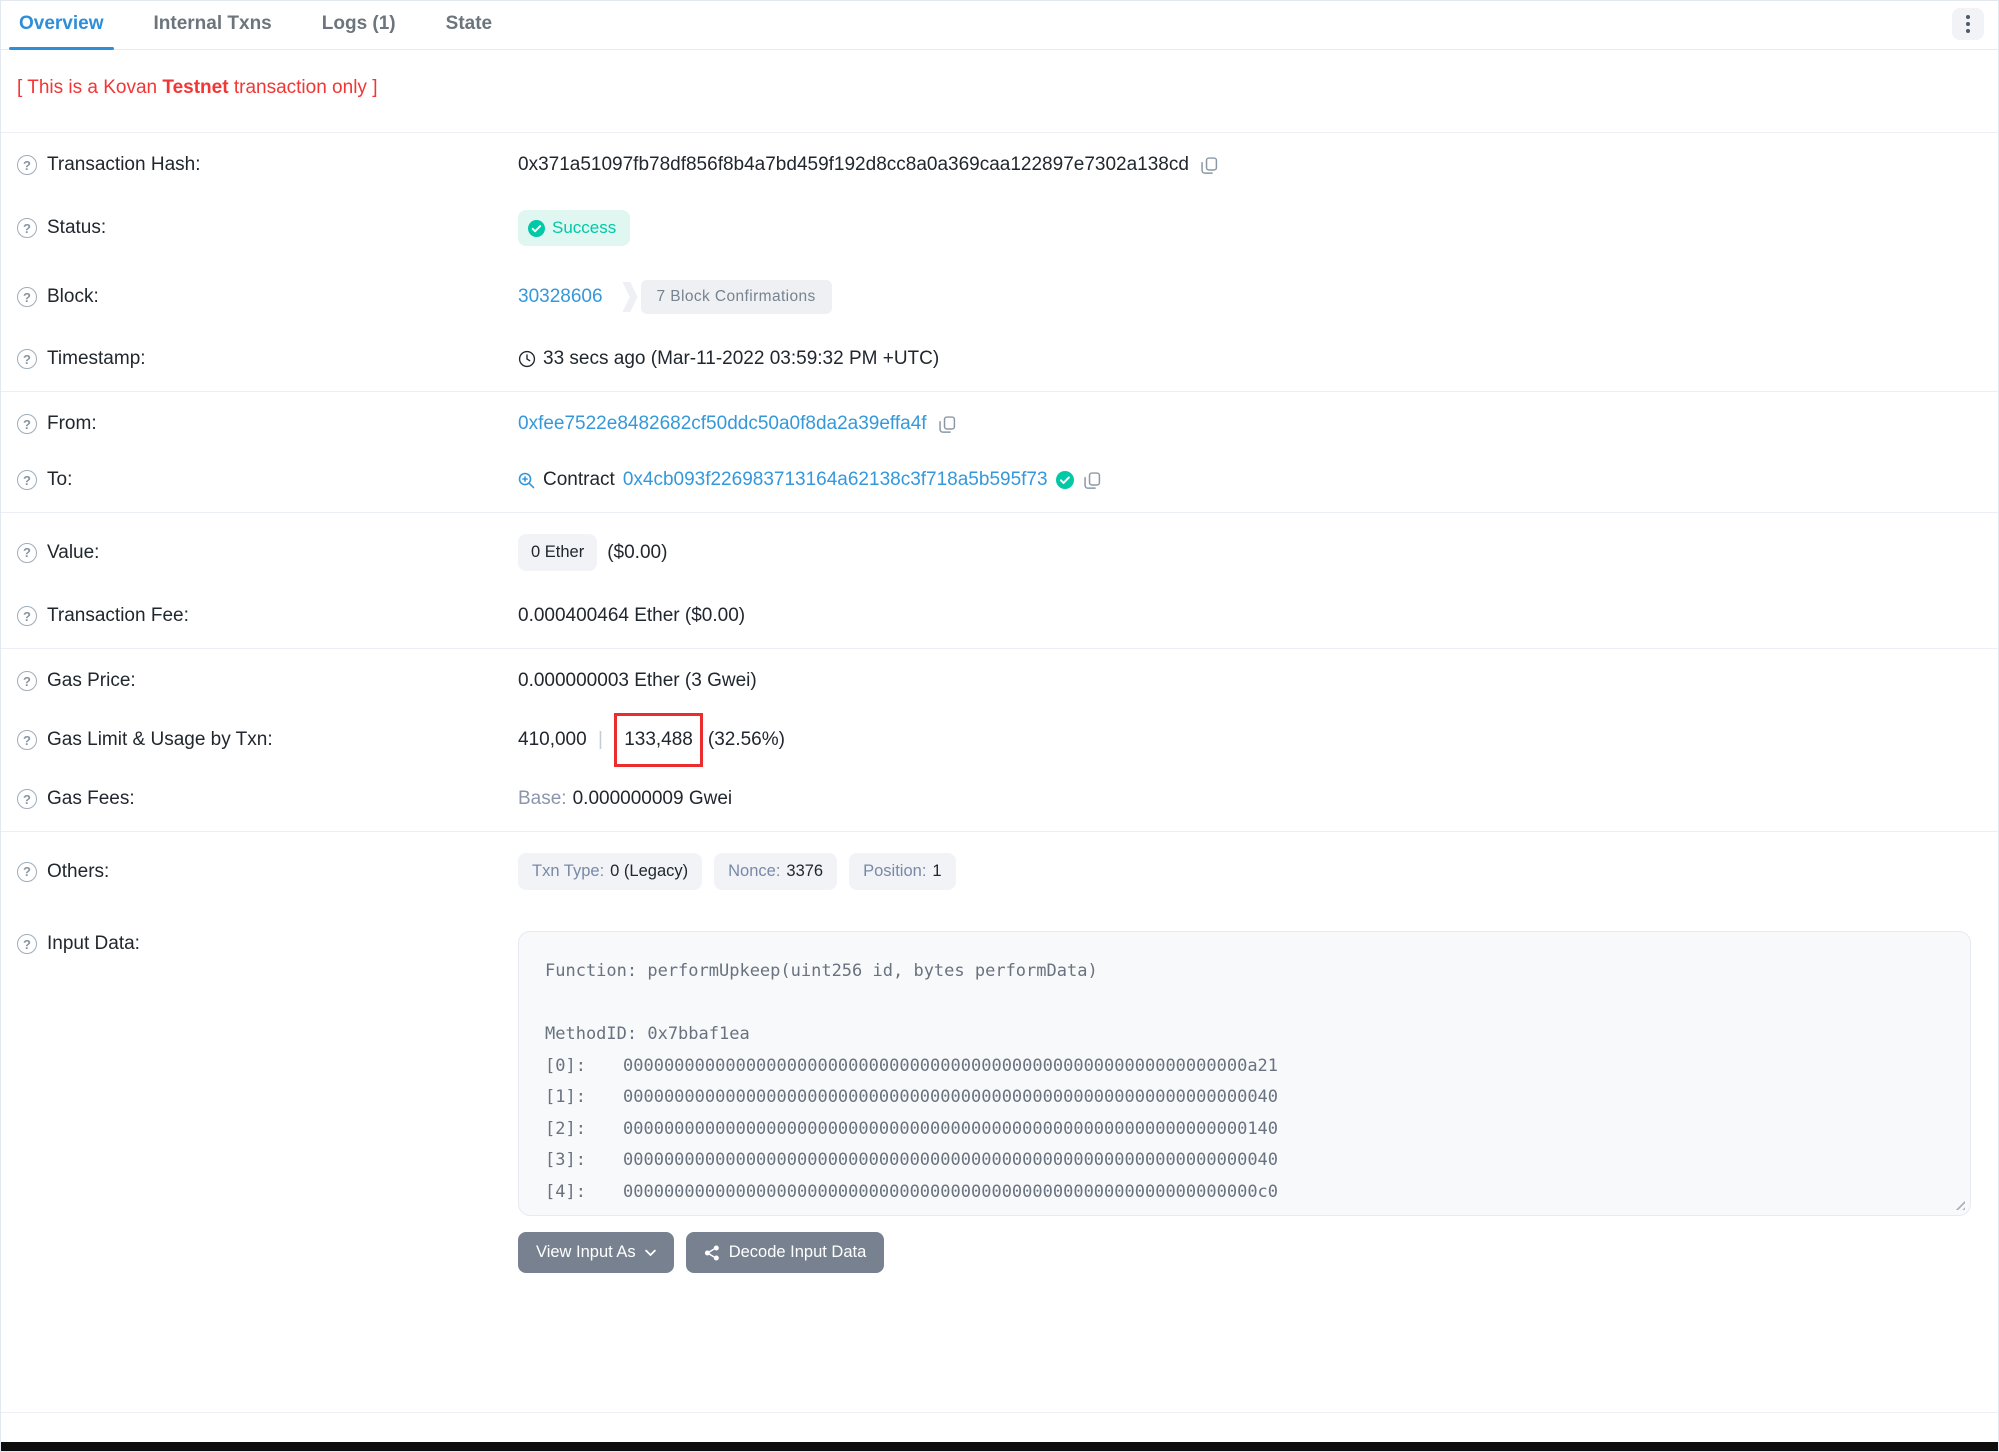 This screenshot has height=1452, width=1999. What do you see at coordinates (195, 87) in the screenshot?
I see `notice-bold: Testnet` at bounding box center [195, 87].